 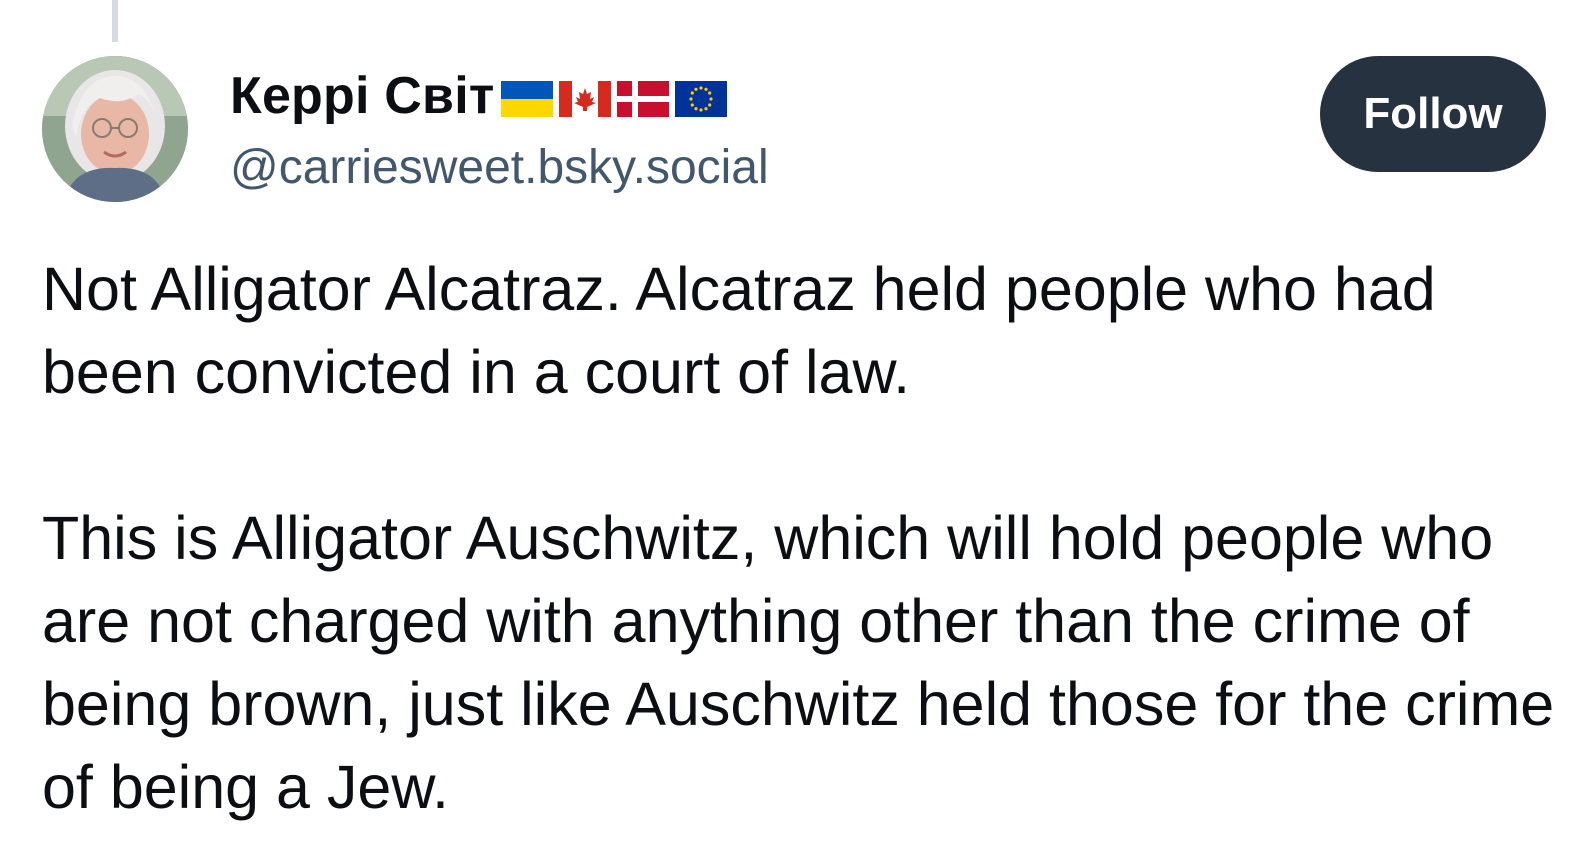 What do you see at coordinates (1433, 114) in the screenshot?
I see `follow-button: Follow` at bounding box center [1433, 114].